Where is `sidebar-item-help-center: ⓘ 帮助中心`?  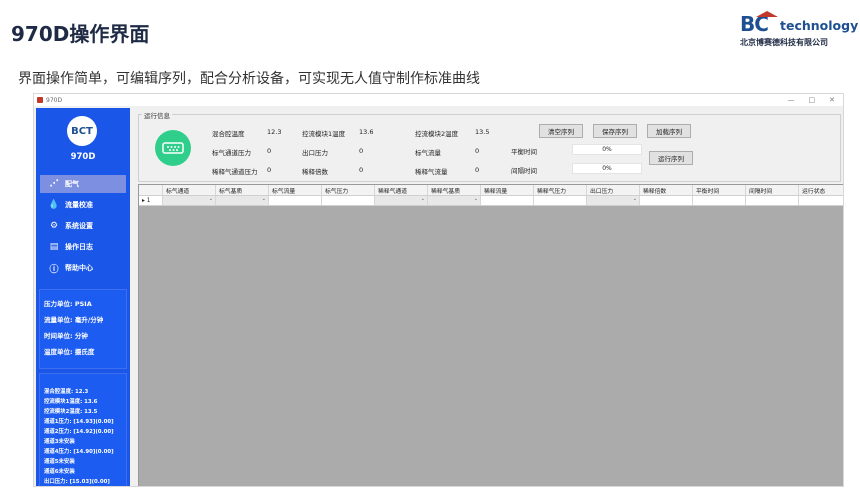 sidebar-item-help-center: ⓘ 帮助中心 is located at coordinates (83, 268).